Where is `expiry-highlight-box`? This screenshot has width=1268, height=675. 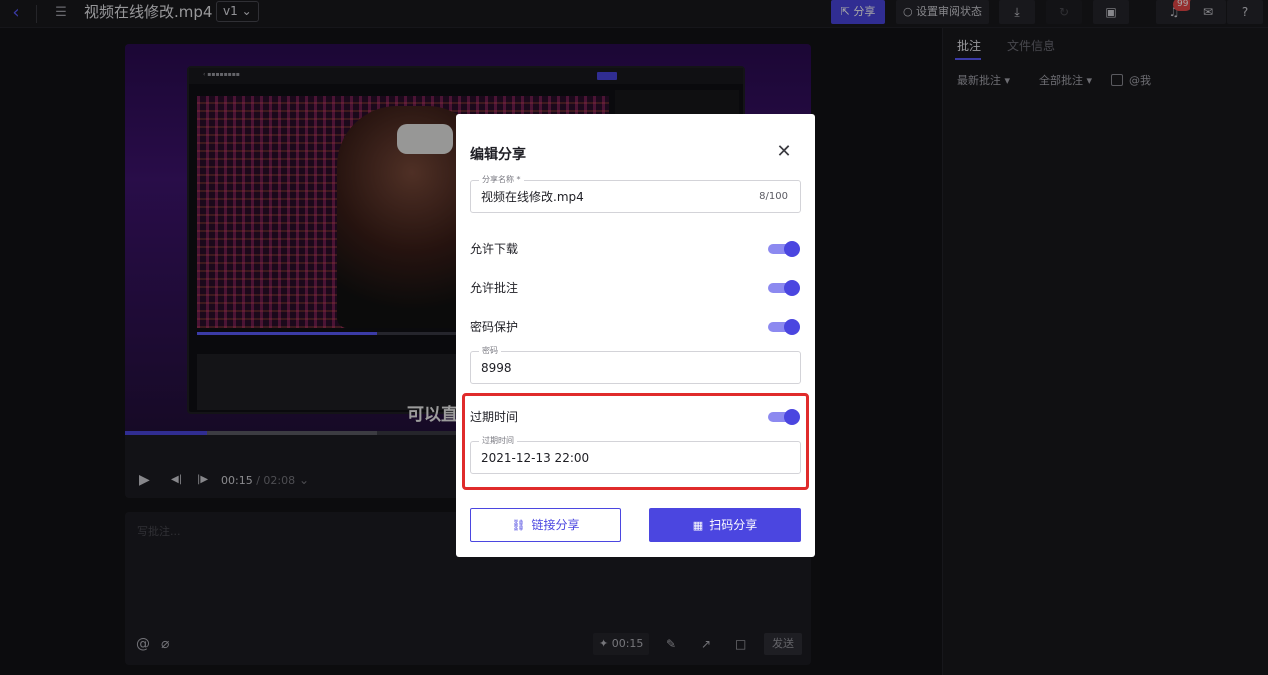
expiry-highlight-box is located at coordinates (635, 441).